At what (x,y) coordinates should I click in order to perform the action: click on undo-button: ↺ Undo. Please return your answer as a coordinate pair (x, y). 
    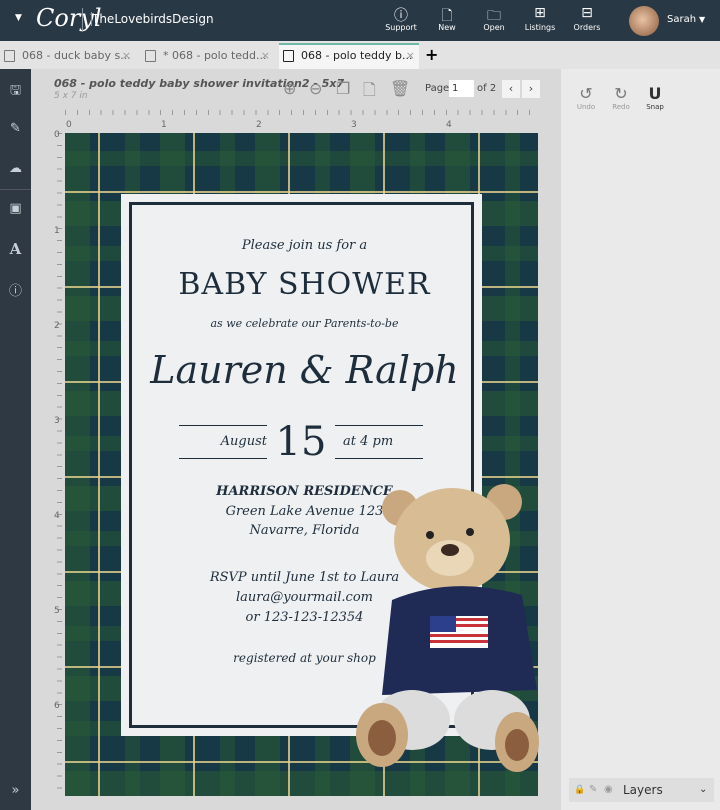
    Looking at the image, I should click on (586, 97).